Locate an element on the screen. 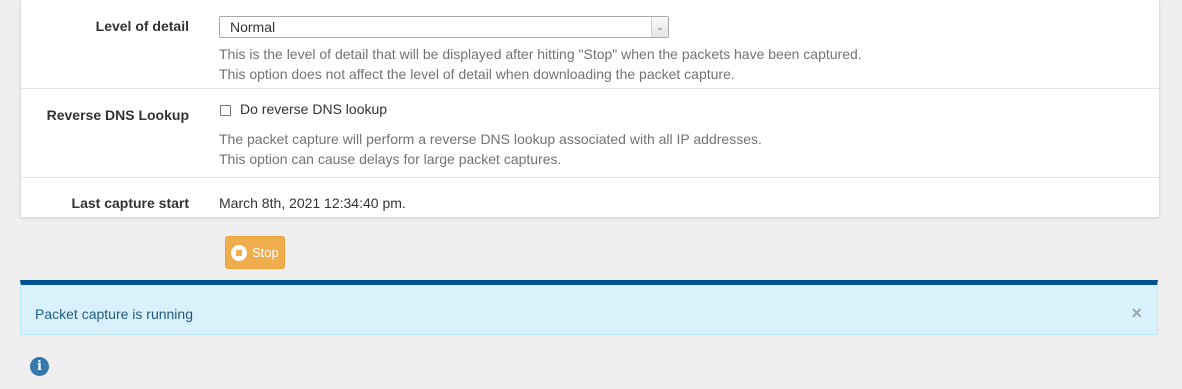  level-of-detail-select: Normal ⌄ is located at coordinates (444, 27).